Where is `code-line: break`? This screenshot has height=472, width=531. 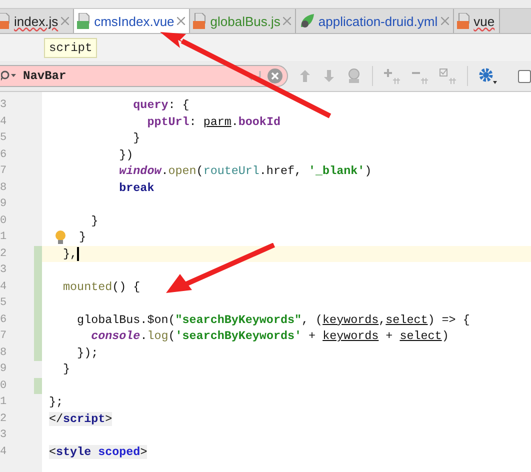 code-line: break is located at coordinates (136, 187).